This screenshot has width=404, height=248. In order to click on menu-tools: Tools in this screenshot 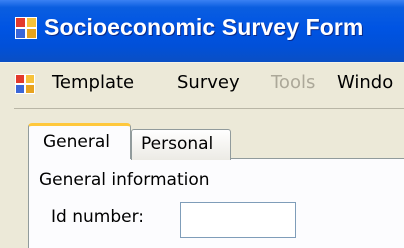, I will do `click(293, 82)`.